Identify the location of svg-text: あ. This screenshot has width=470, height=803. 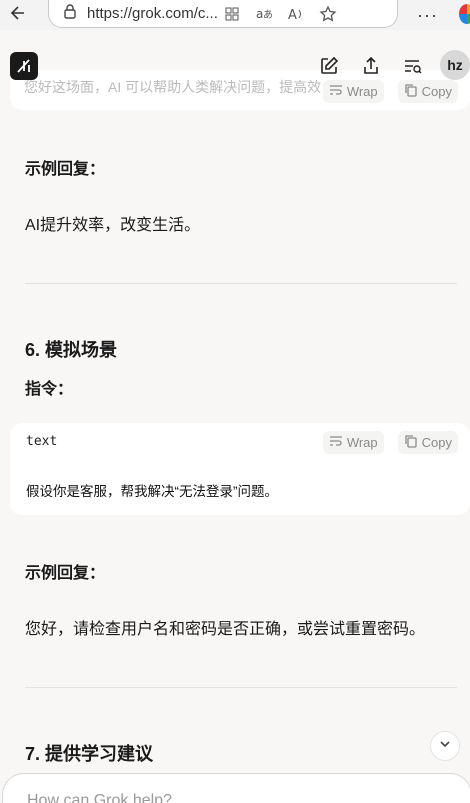
(268, 15).